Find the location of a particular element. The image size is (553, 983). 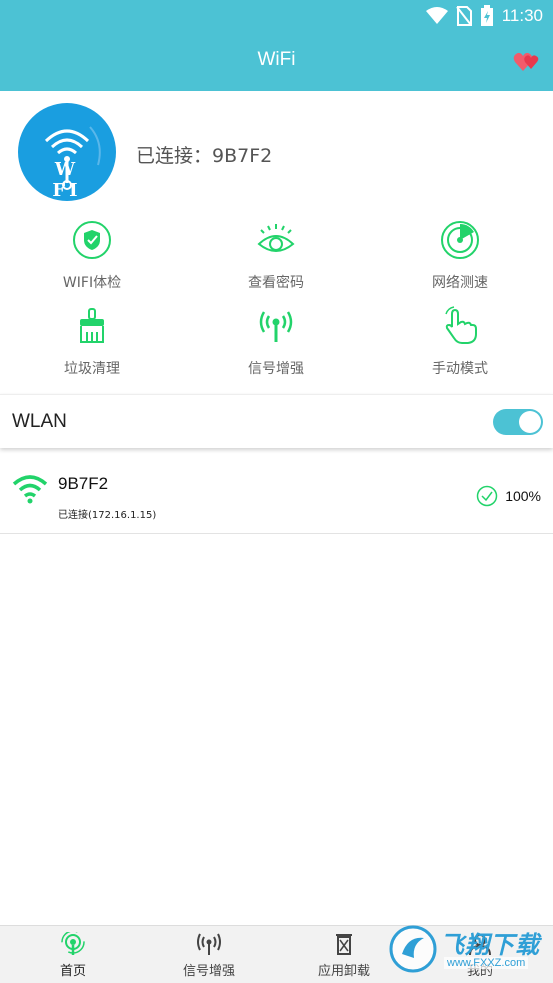

signal-strength: 100% is located at coordinates (523, 496).